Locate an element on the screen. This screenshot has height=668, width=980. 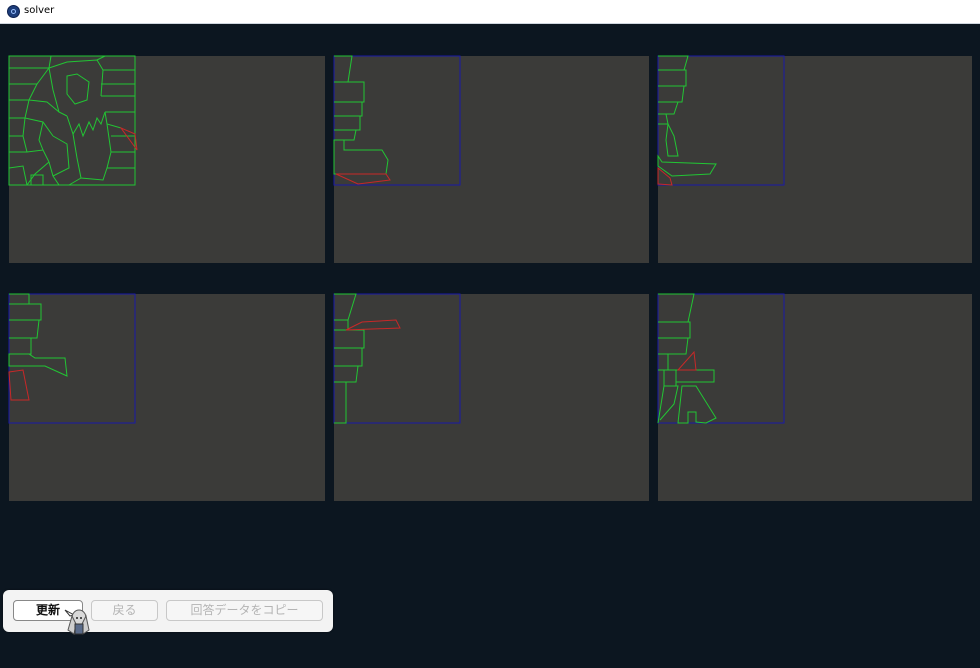
window-titlebar: solver is located at coordinates (490, 12).